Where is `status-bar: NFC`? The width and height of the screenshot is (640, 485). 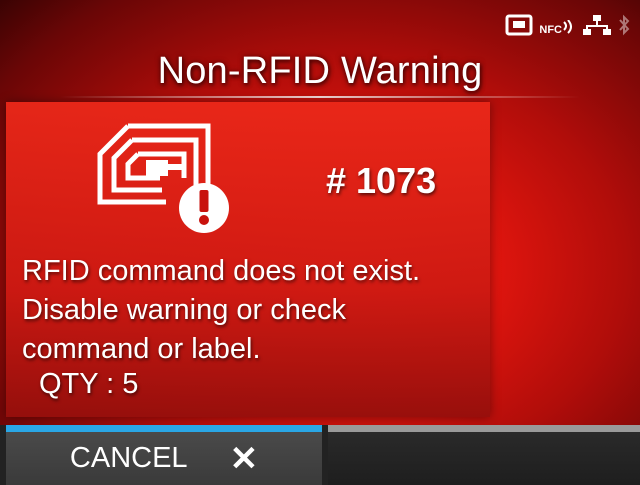 status-bar: NFC is located at coordinates (567, 27).